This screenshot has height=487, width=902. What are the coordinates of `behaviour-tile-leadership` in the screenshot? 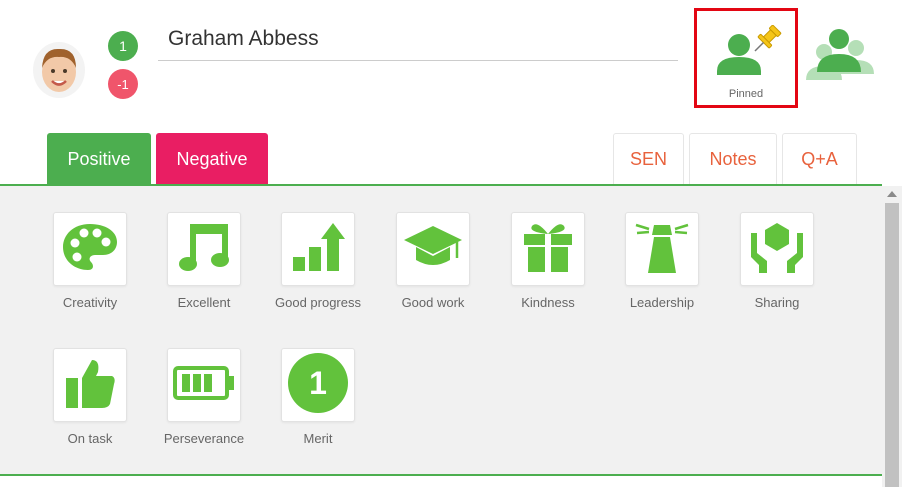 It's located at (662, 249).